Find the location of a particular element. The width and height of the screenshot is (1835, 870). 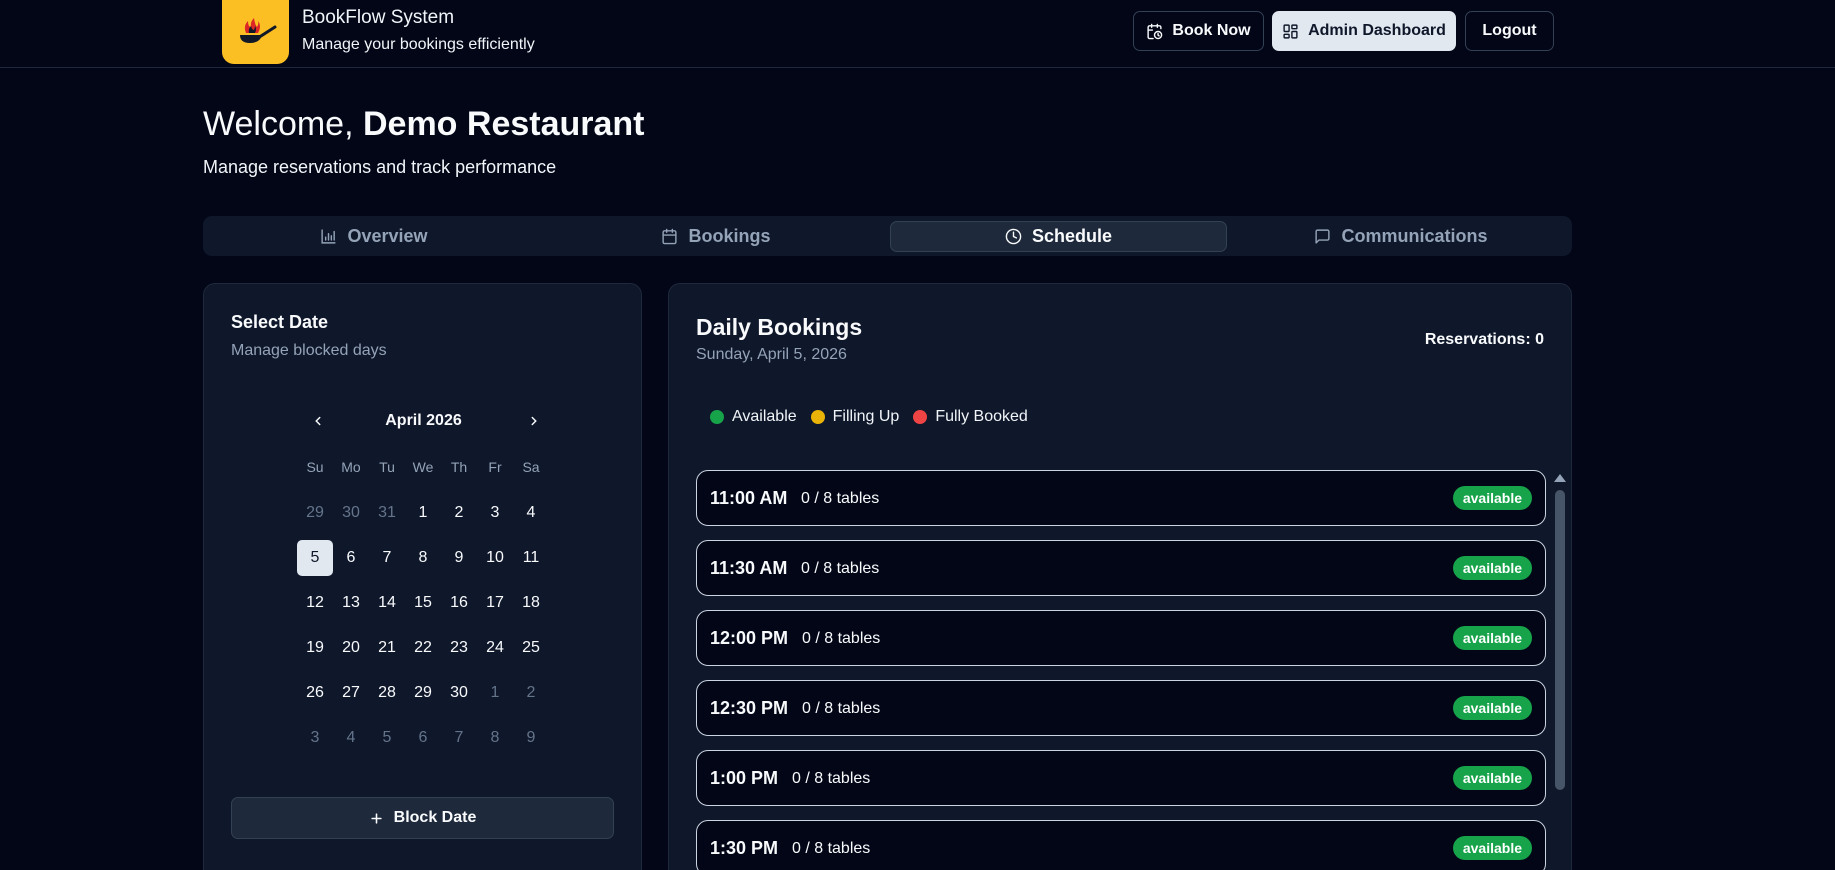

time-slot-row: 11:30 AM 0 / 8 tables available is located at coordinates (1121, 568).